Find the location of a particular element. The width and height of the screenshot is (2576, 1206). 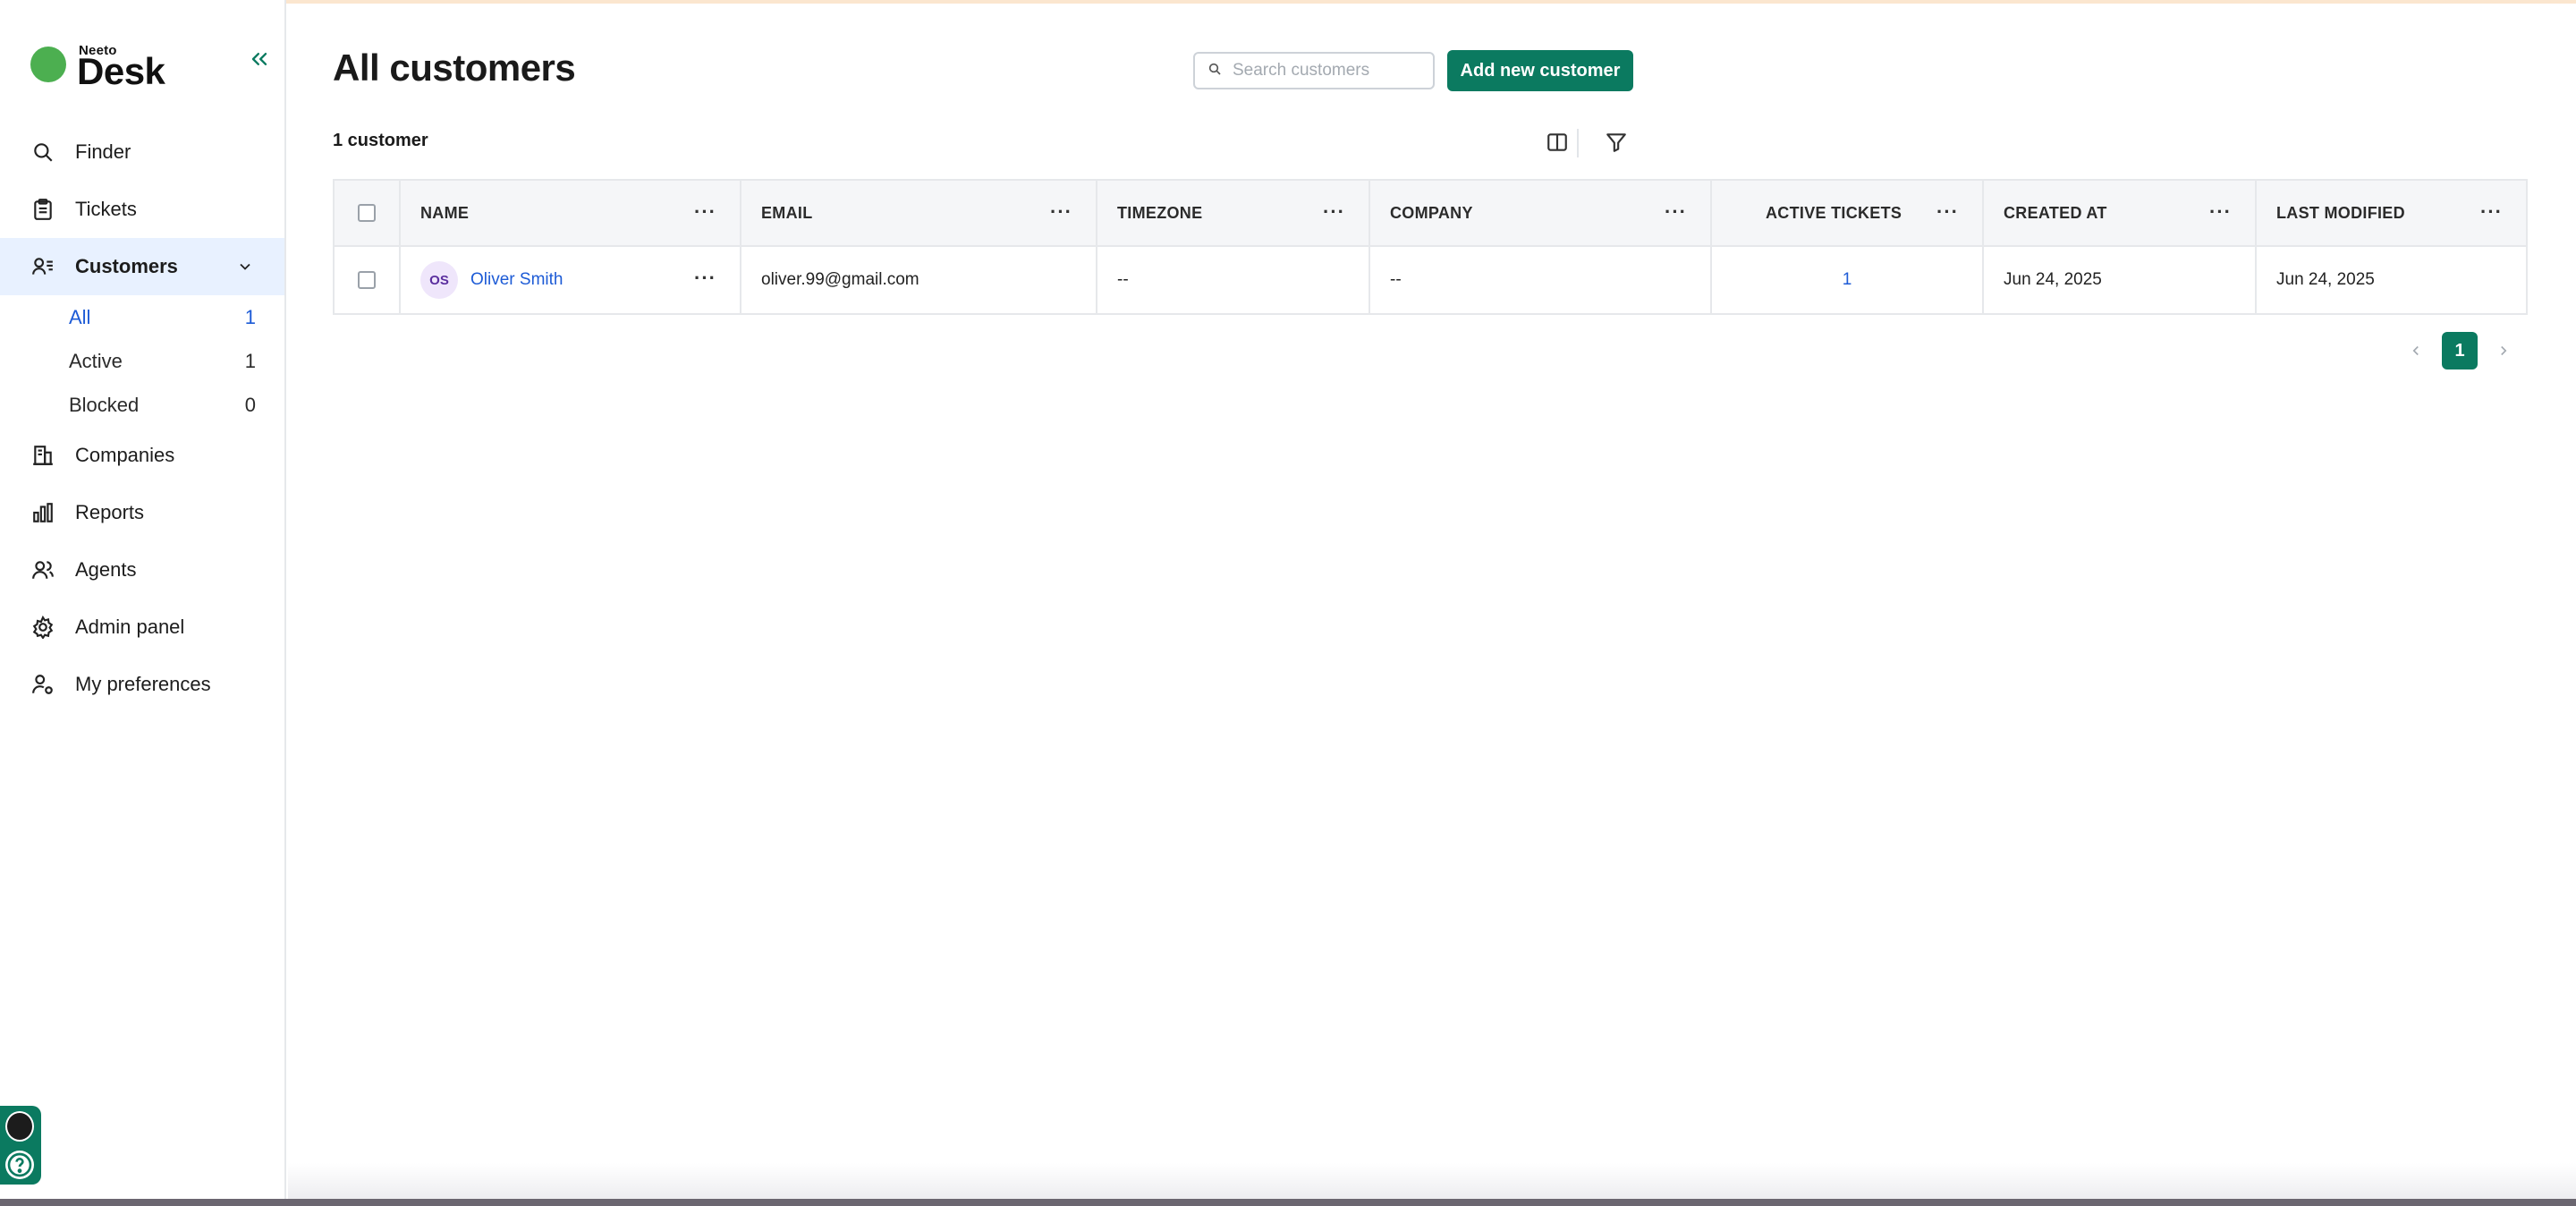

filter-active: Active 1 is located at coordinates (176, 361).